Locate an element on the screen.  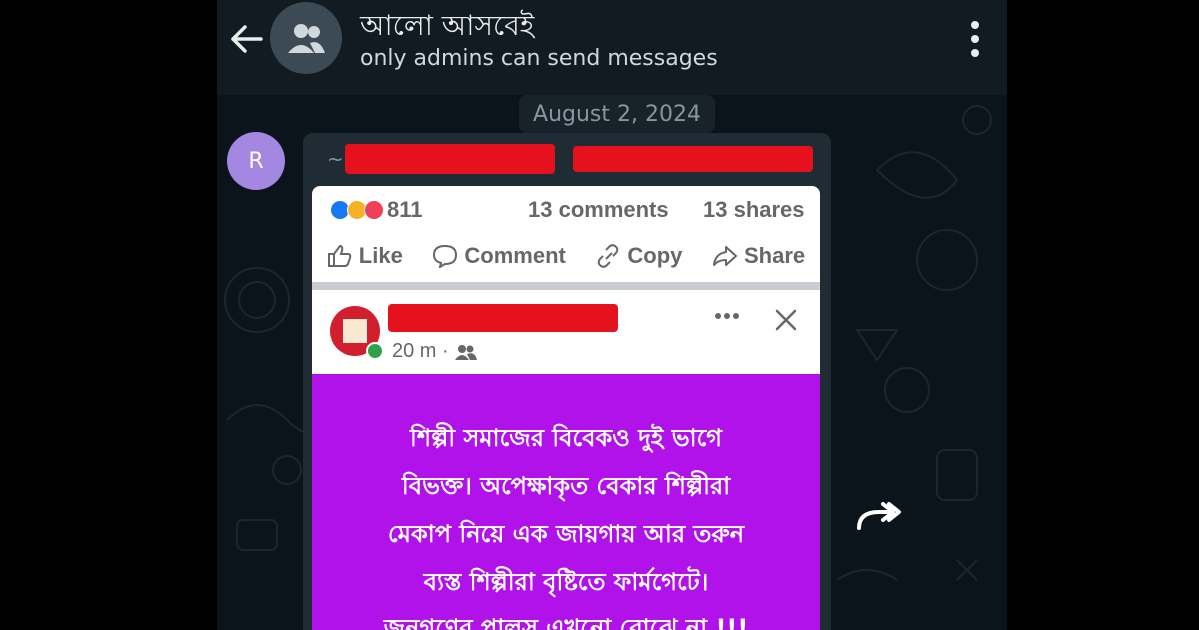
comment-button: Comment is located at coordinates (499, 256).